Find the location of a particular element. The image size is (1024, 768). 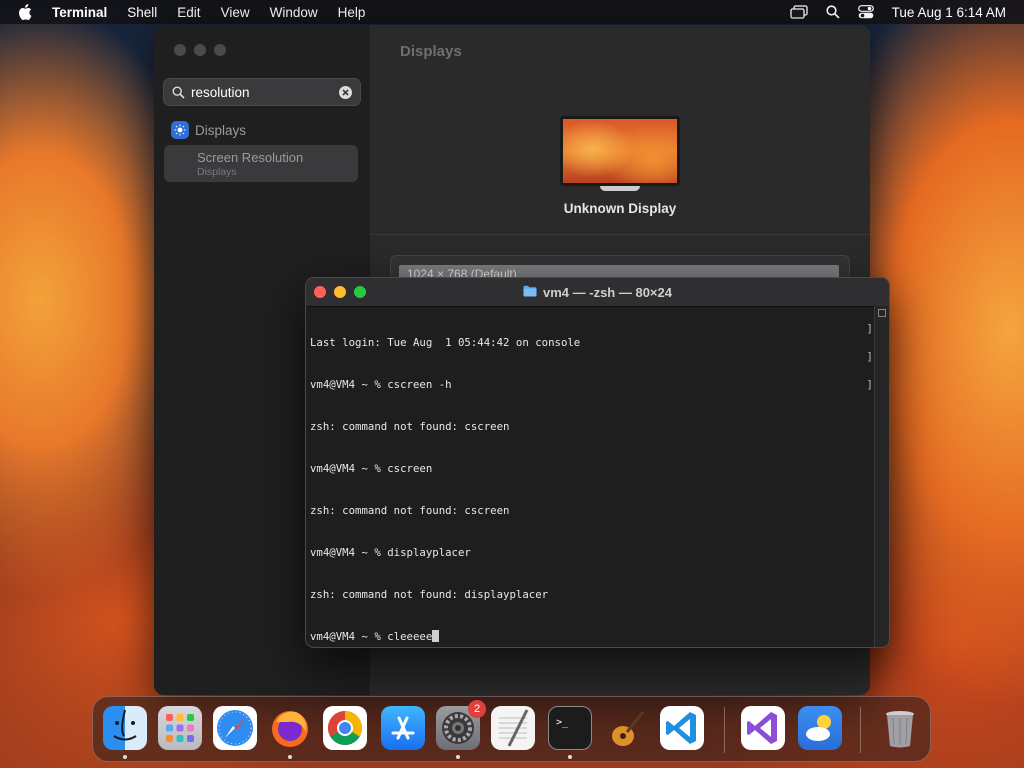

safari-icon is located at coordinates (235, 728).